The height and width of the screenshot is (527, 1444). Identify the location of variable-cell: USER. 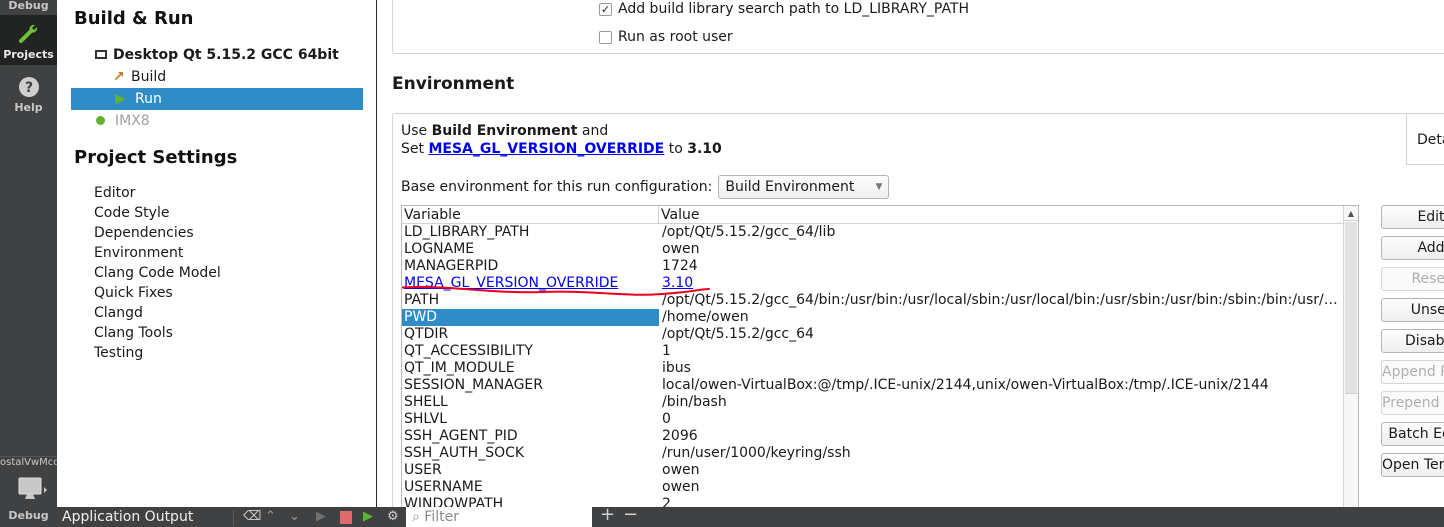
(530, 470).